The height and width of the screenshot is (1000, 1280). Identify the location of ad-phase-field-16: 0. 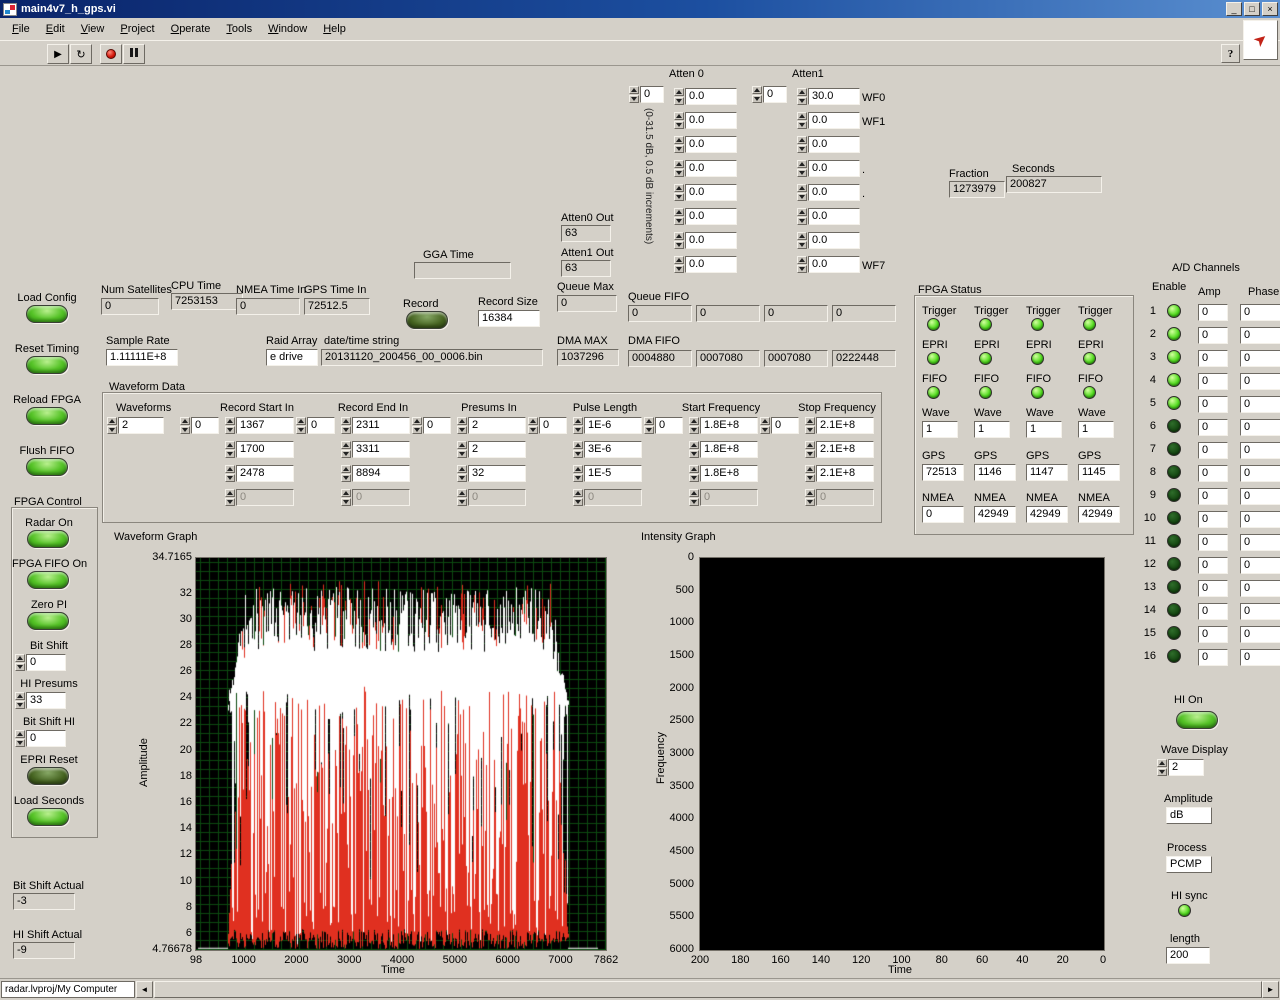
(1260, 657).